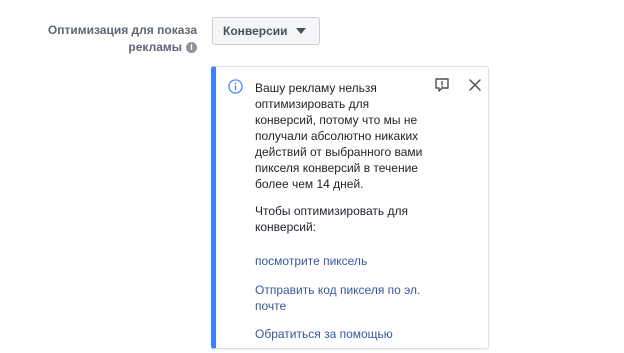 The height and width of the screenshot is (353, 624). What do you see at coordinates (107, 39) in the screenshot?
I see `optimization-label: Оптимизация для показа рекламы i` at bounding box center [107, 39].